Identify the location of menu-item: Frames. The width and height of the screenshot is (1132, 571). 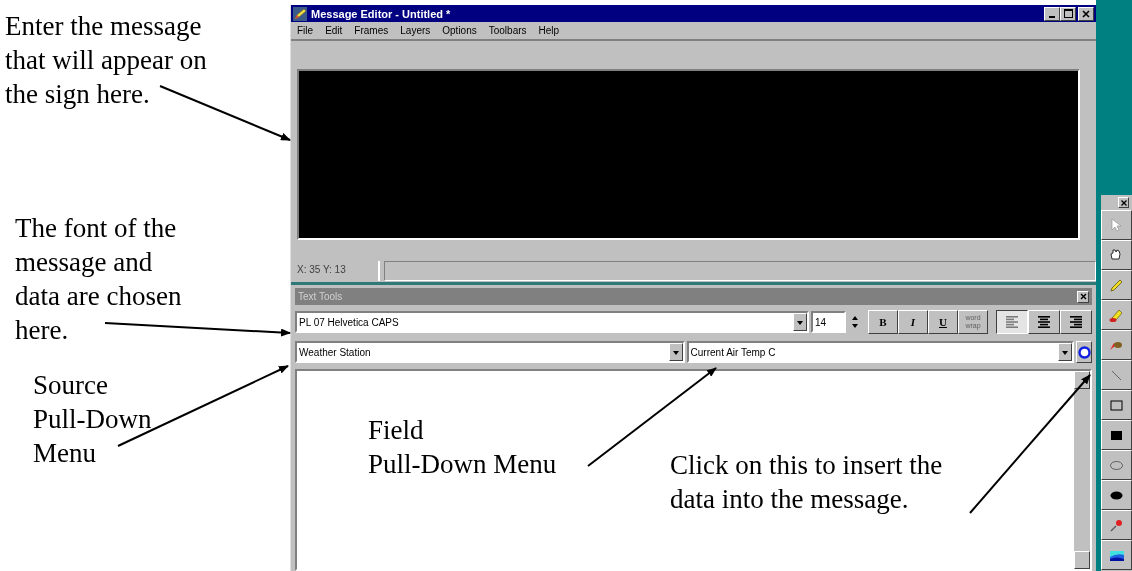
(371, 30).